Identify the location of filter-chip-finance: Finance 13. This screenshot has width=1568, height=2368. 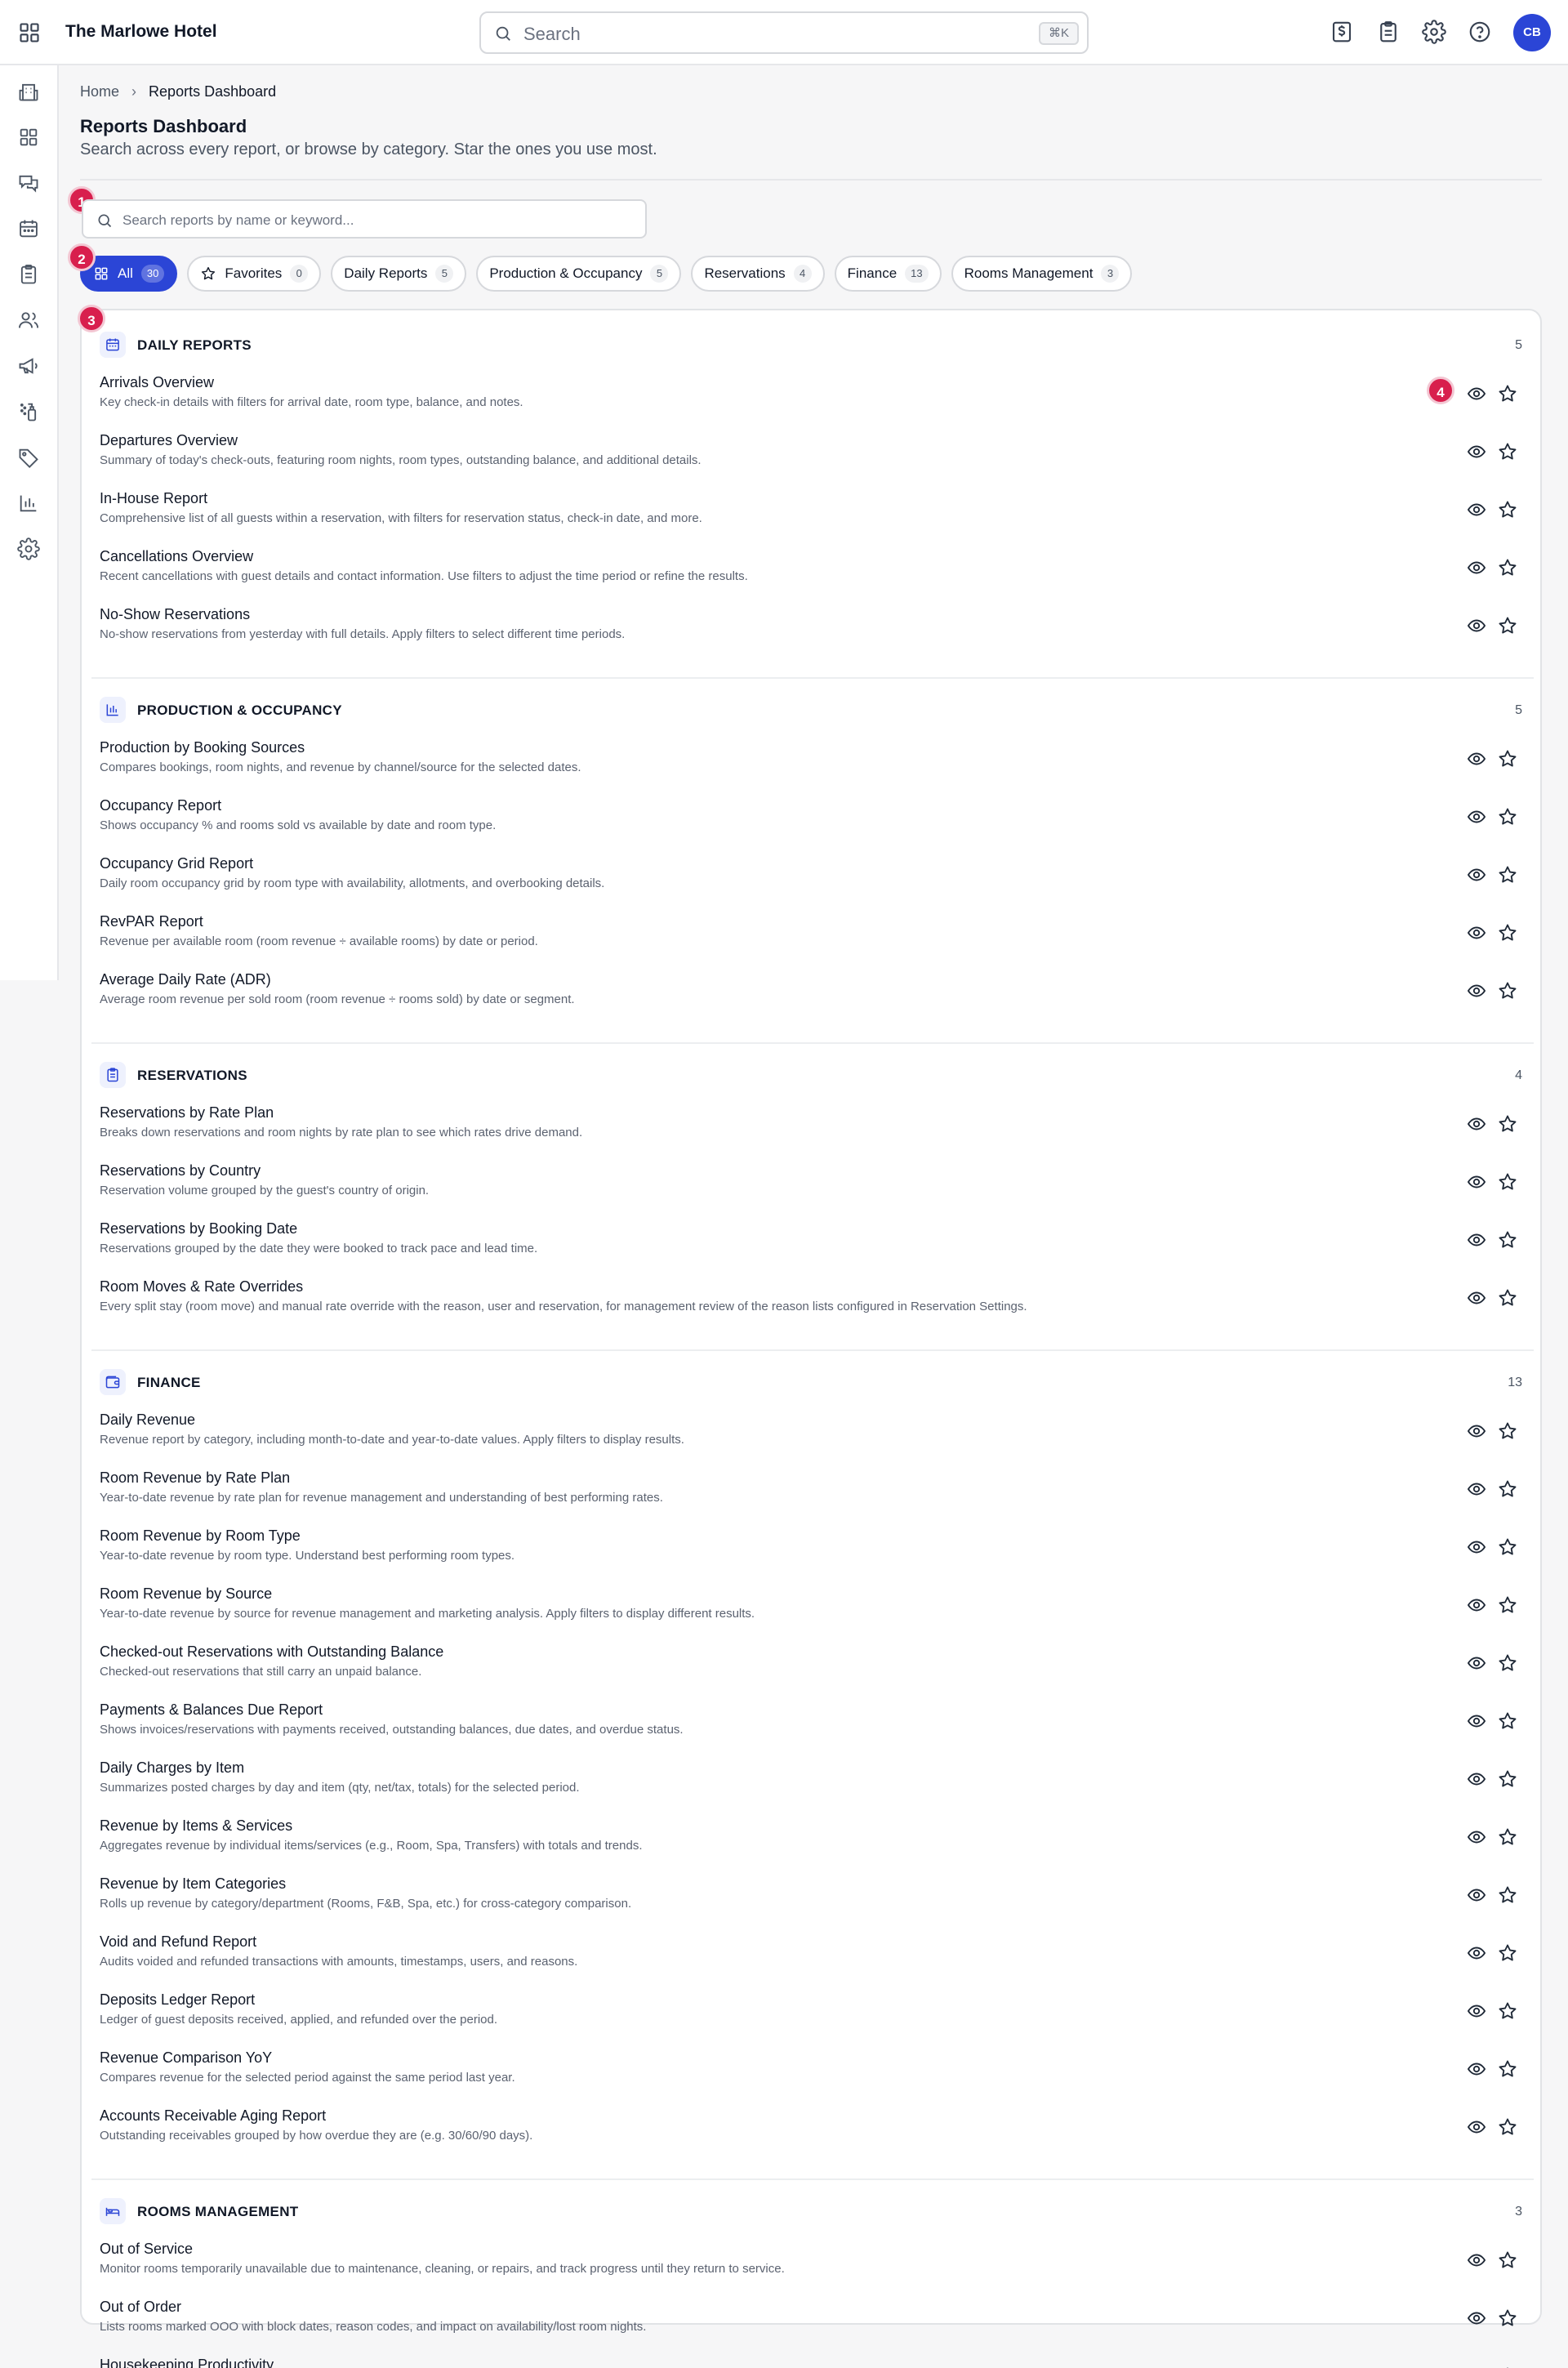
(888, 274).